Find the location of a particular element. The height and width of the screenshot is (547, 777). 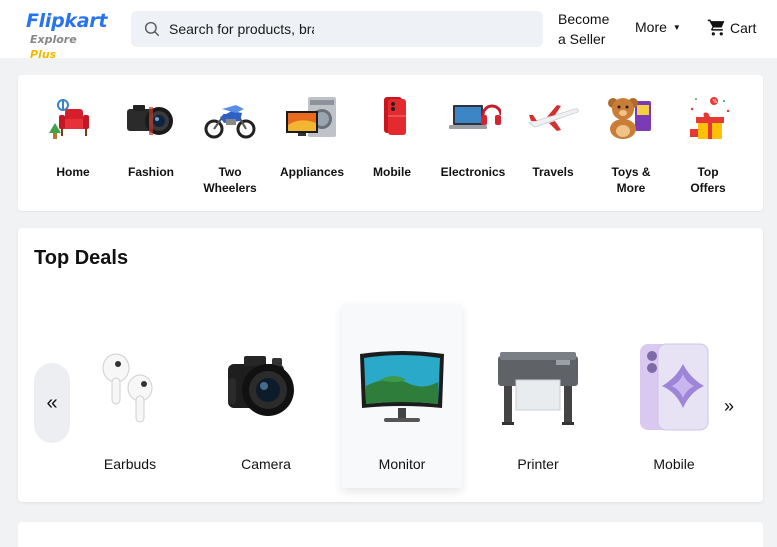

deal-label: Mobile is located at coordinates (674, 464).